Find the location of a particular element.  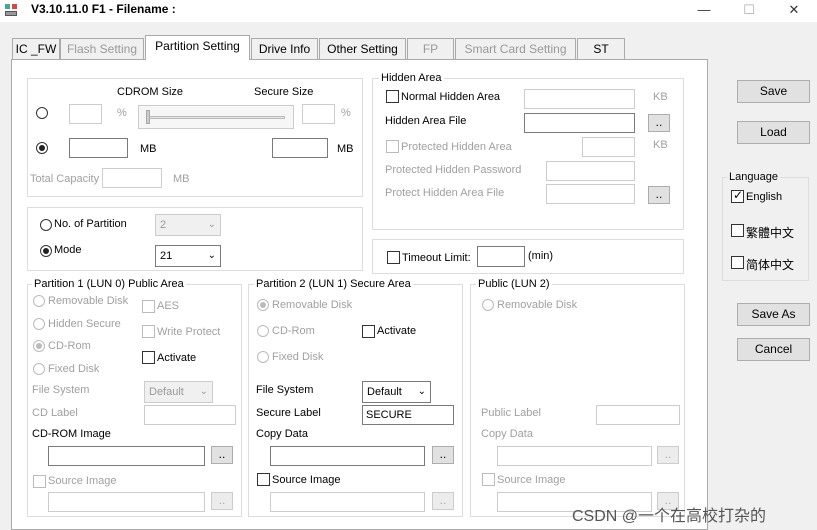

save-button: Save is located at coordinates (773, 91).